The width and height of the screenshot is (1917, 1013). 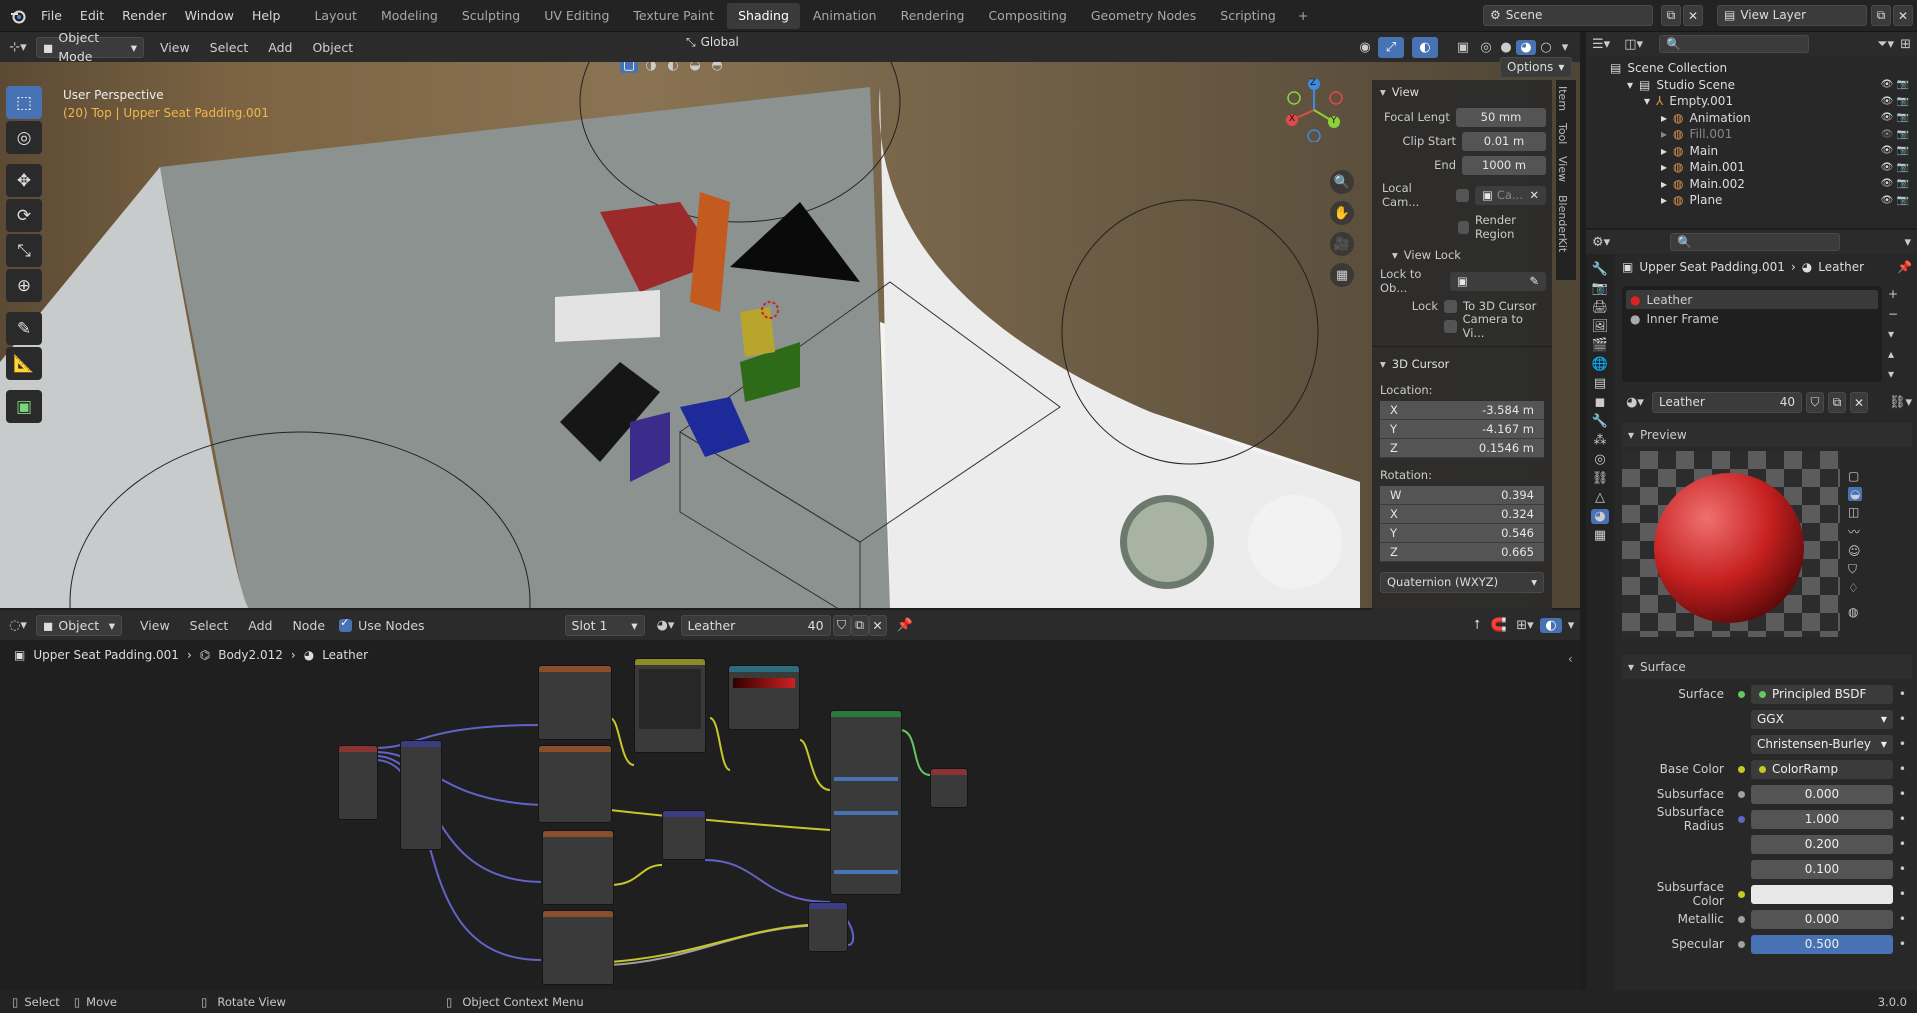 What do you see at coordinates (1900, 402) in the screenshot?
I see `link-mode-icon: ⛓▾` at bounding box center [1900, 402].